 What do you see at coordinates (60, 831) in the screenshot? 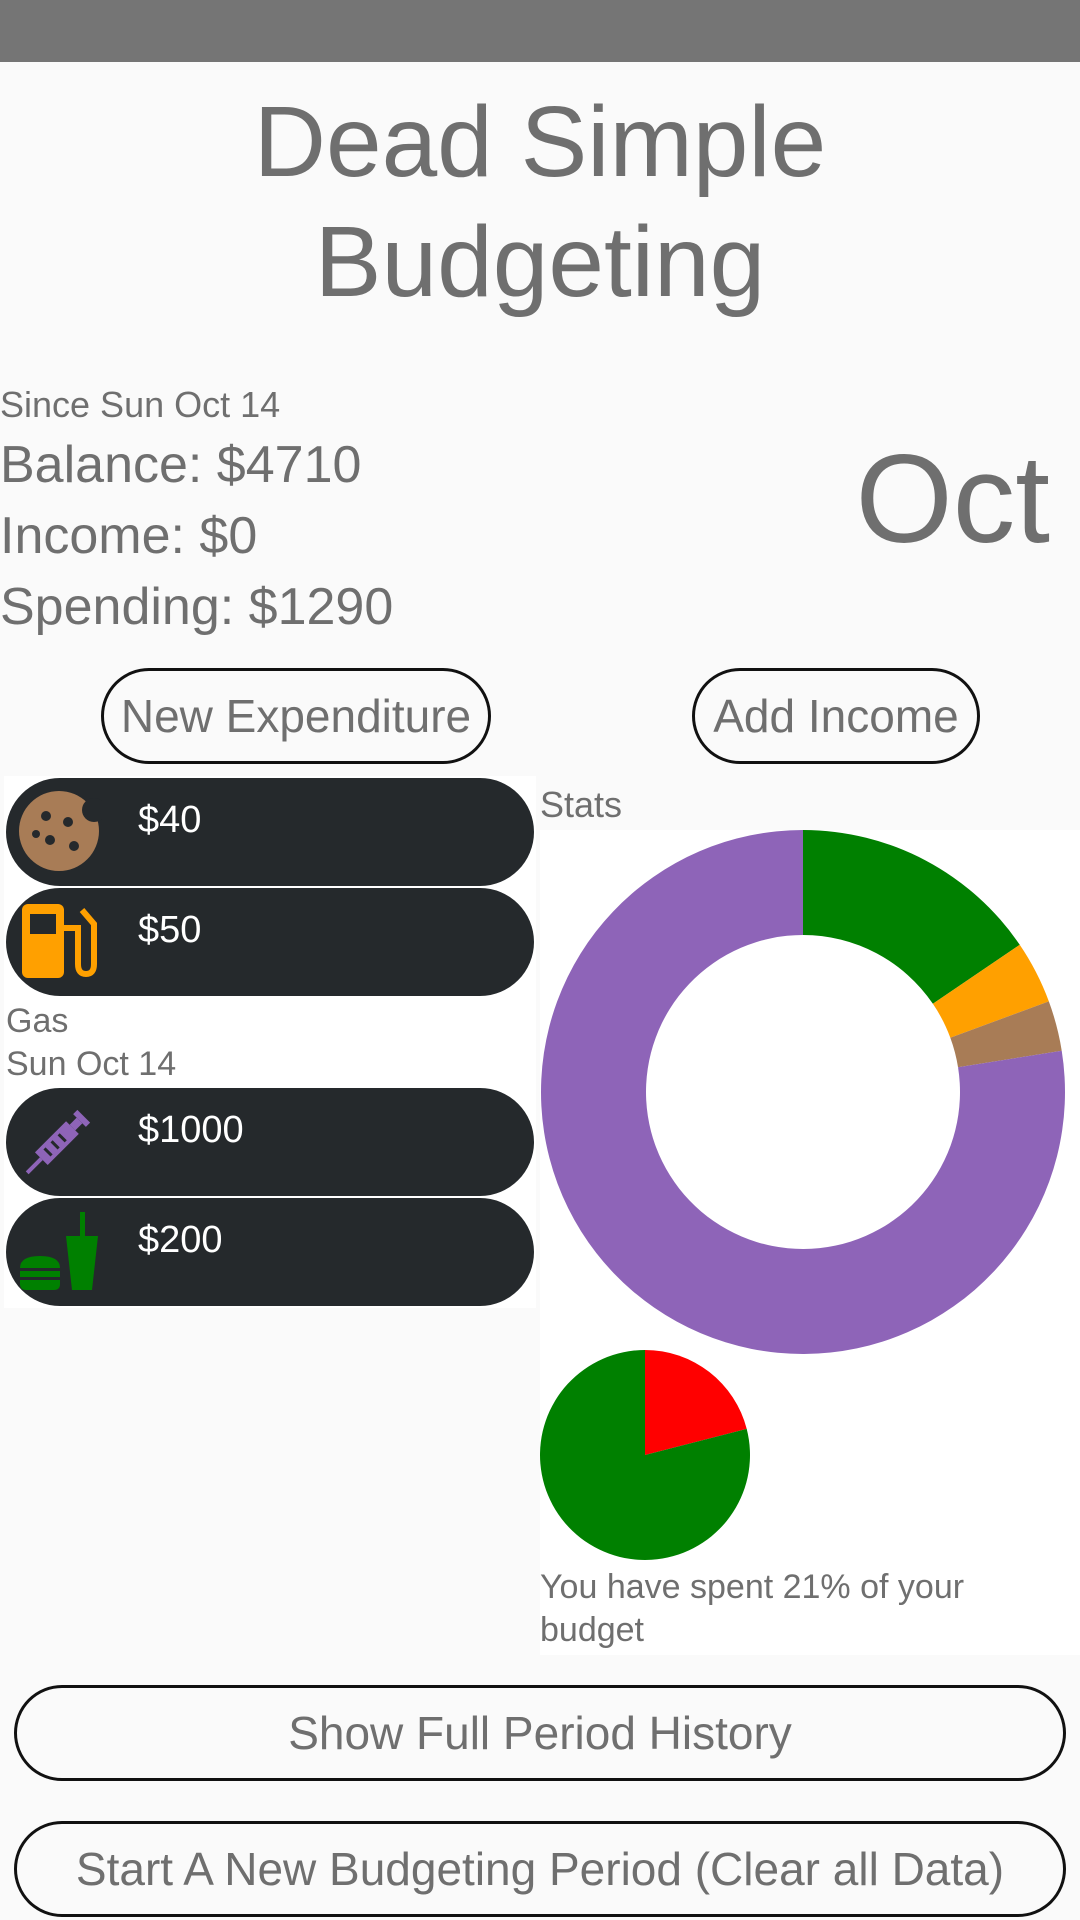
I see `cookie-icon` at bounding box center [60, 831].